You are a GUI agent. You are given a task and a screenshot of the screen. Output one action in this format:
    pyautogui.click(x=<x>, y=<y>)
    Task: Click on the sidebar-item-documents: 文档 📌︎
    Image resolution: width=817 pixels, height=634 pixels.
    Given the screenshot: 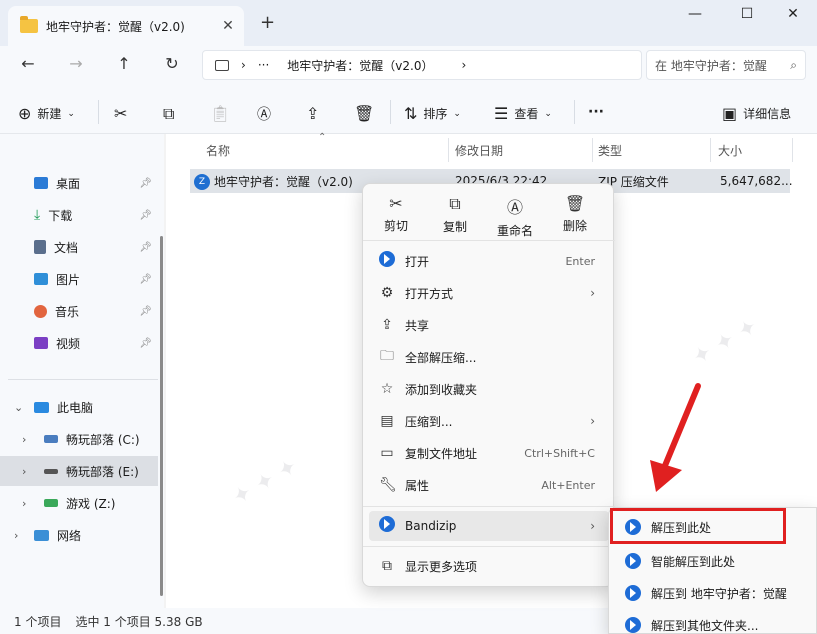 What is the action you would take?
    pyautogui.click(x=79, y=247)
    